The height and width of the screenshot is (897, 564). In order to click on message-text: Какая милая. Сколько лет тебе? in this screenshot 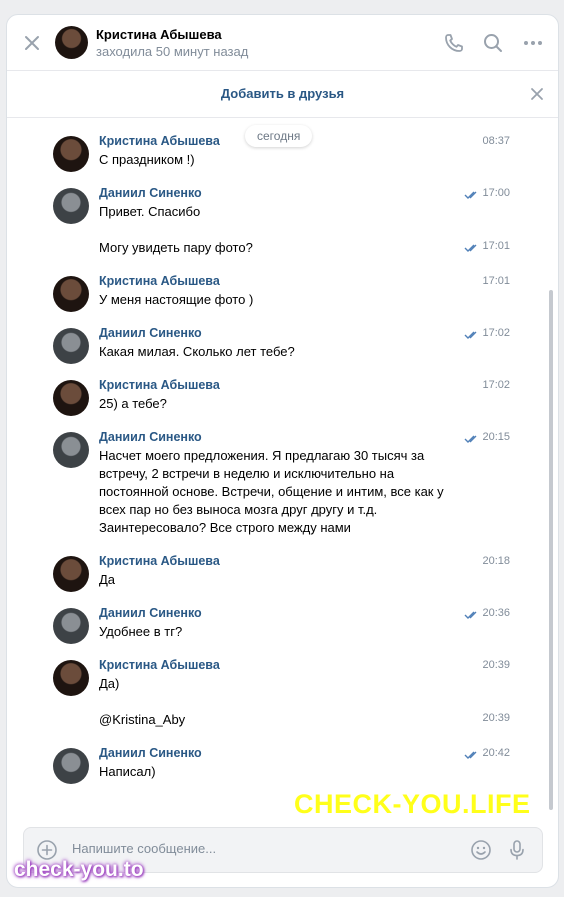, I will do `click(197, 351)`.